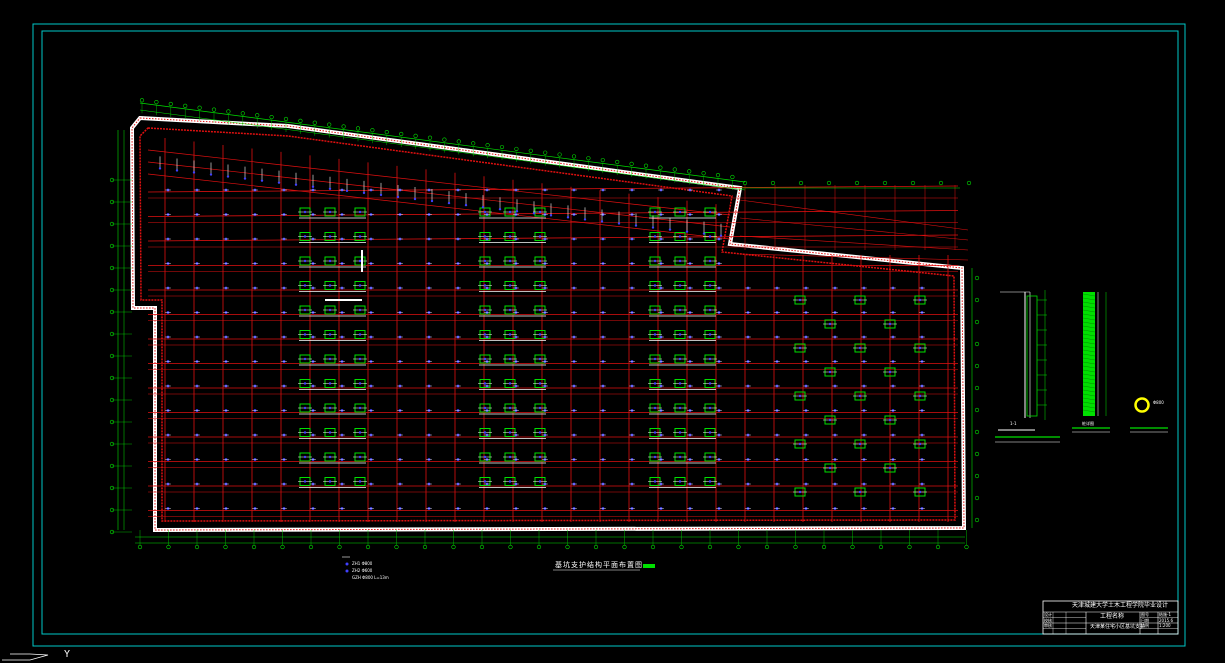 The height and width of the screenshot is (663, 1225). What do you see at coordinates (1112, 616) in the screenshot?
I see `title-block-drawing-name: 工程名称` at bounding box center [1112, 616].